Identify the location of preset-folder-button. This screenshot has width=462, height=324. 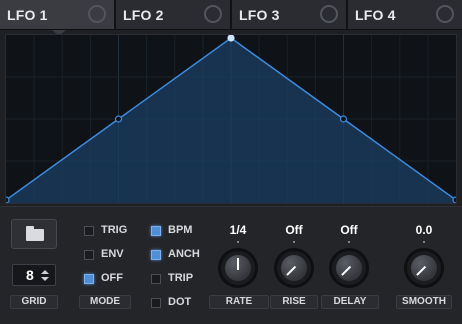
(34, 234).